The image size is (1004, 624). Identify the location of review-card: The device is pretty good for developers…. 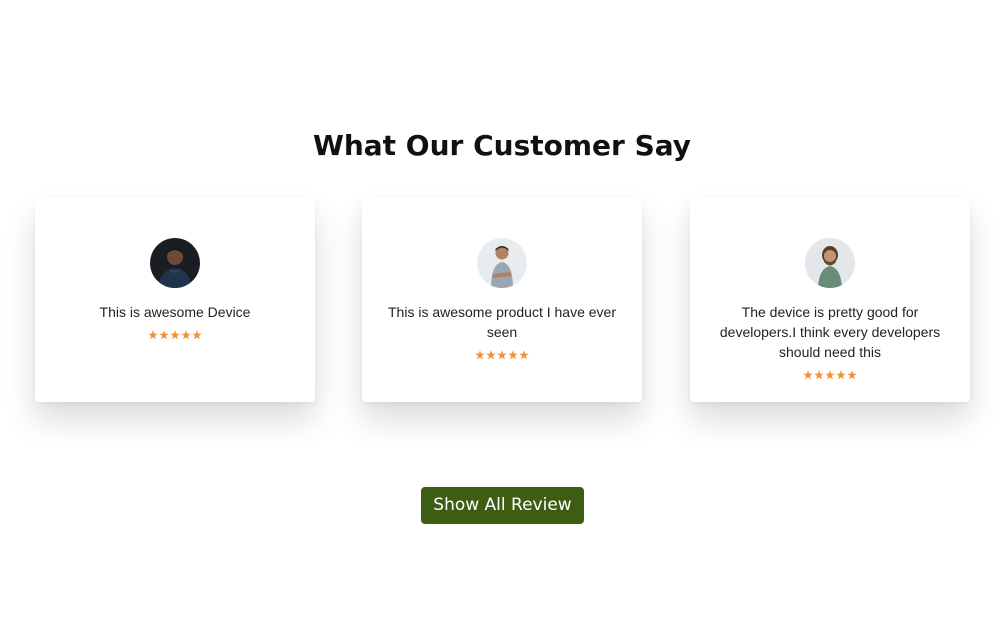
(830, 300).